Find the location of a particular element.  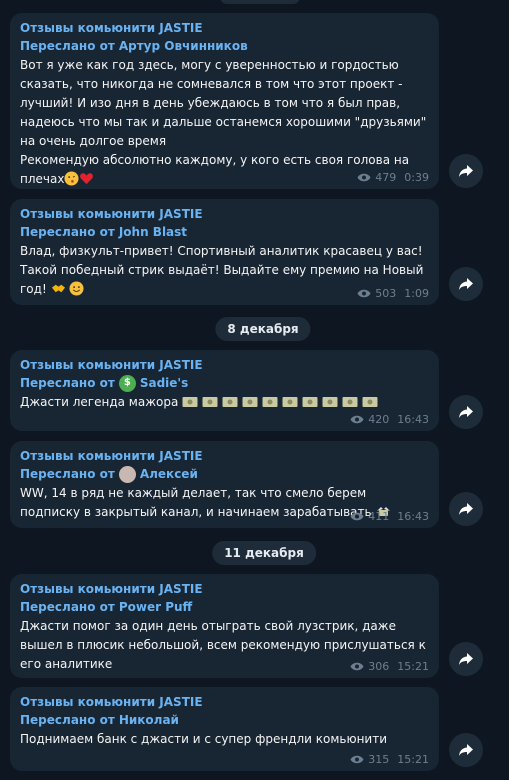

forwarded-from: Переслано от Power Puff is located at coordinates (224, 607).